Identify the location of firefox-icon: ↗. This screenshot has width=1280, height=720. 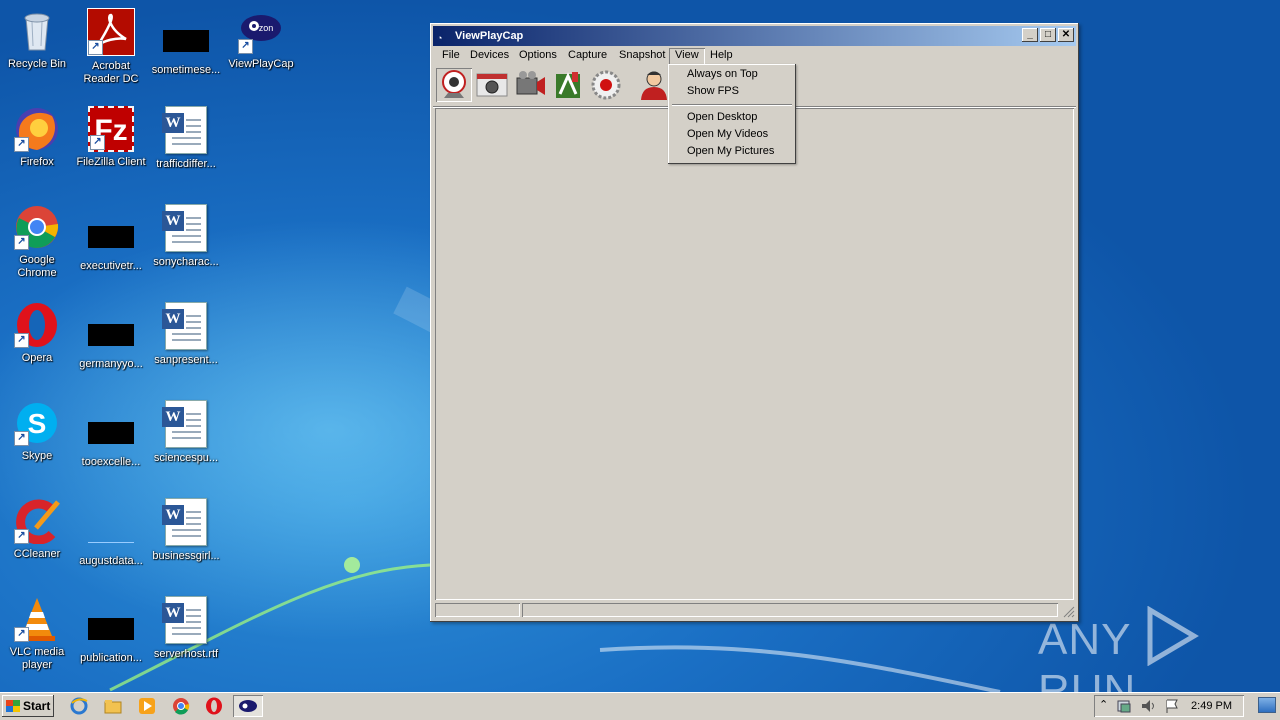
(37, 129).